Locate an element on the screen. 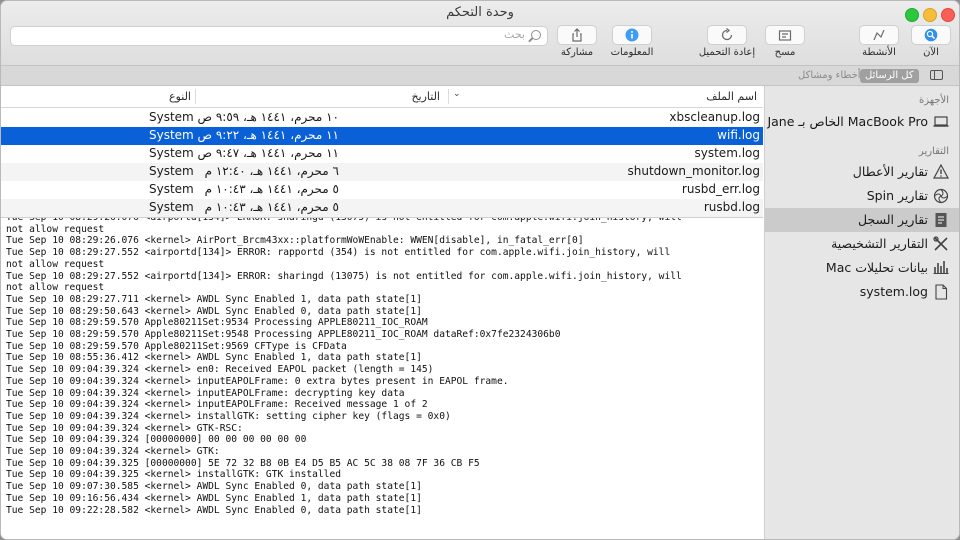  sort-chevron-icon: ⌄ is located at coordinates (457, 94).